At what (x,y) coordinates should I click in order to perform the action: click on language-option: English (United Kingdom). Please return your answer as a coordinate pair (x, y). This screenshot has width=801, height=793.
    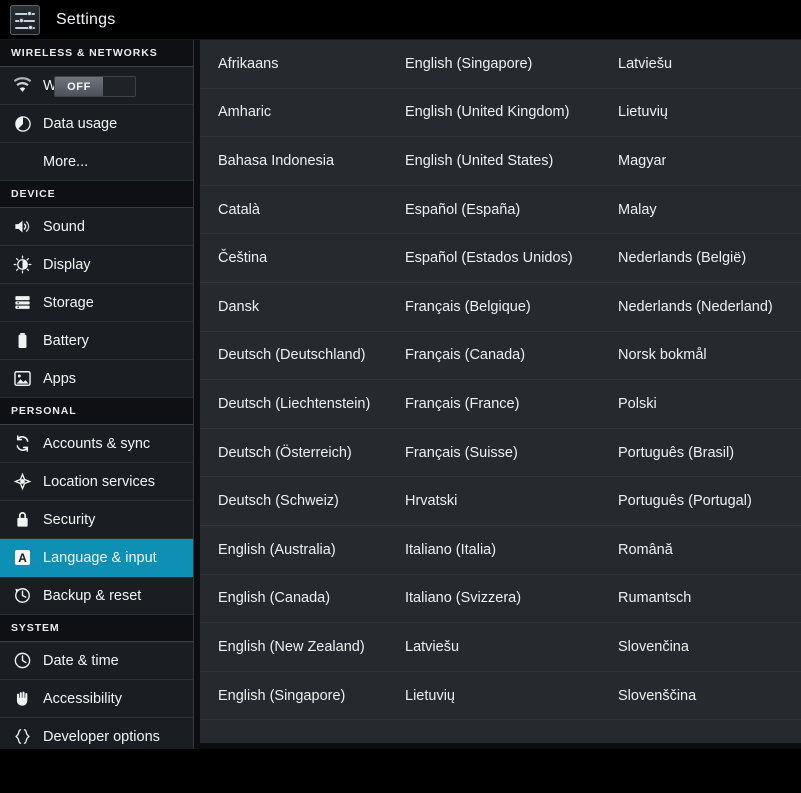
    Looking at the image, I should click on (493, 113).